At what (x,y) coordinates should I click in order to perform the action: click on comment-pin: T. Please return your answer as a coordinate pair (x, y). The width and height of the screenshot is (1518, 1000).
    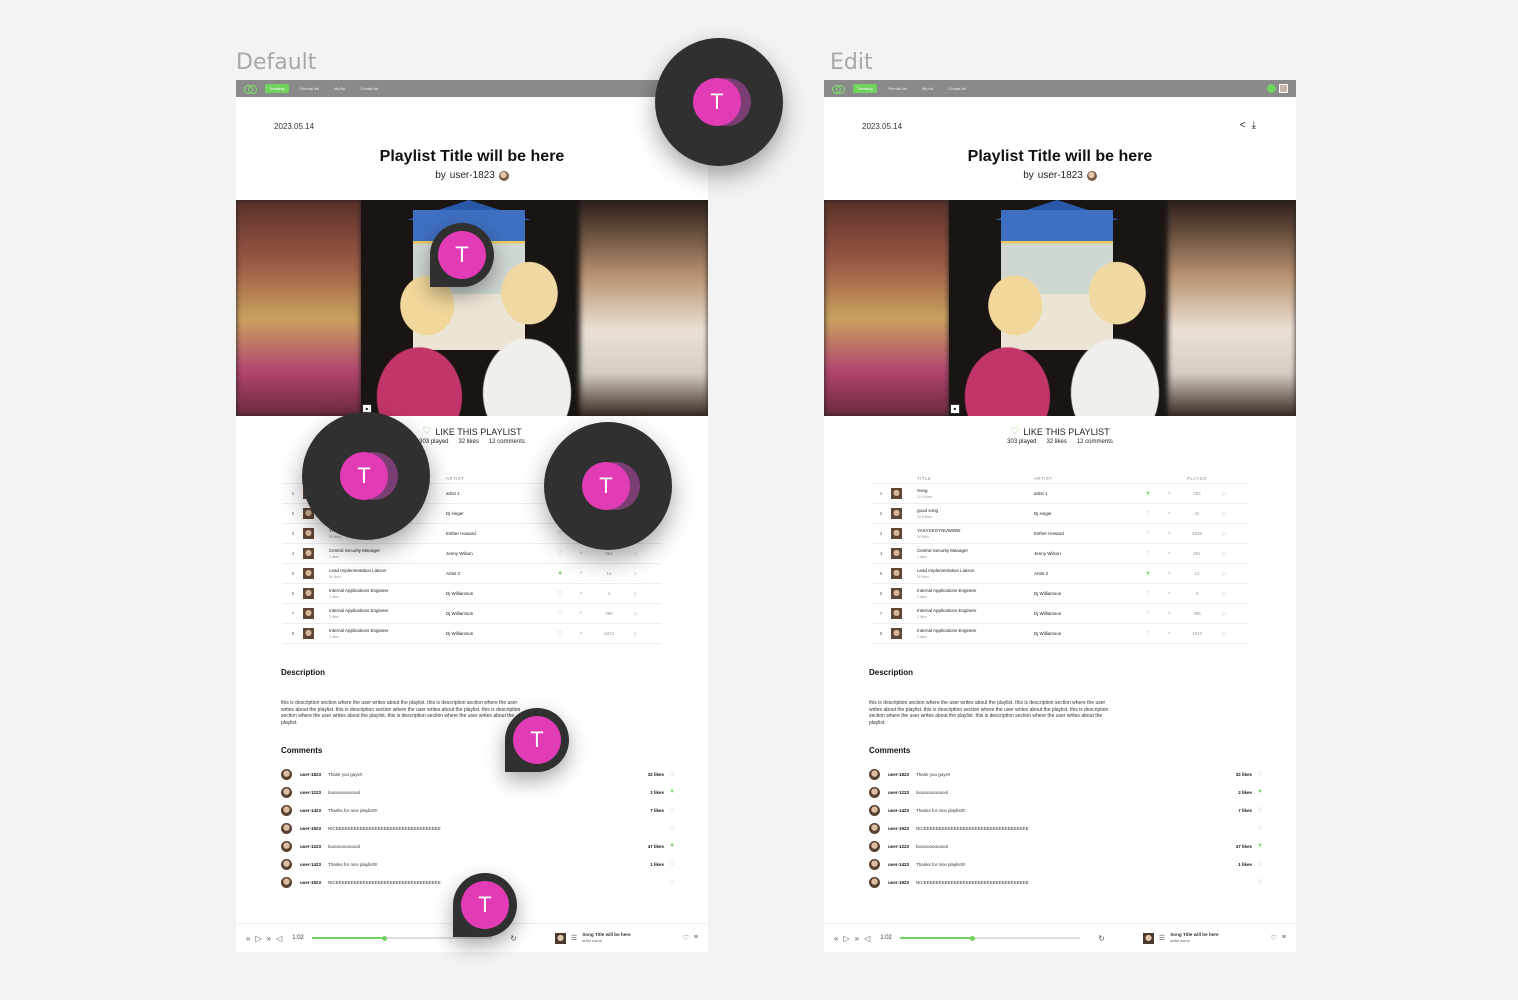
    Looking at the image, I should click on (485, 905).